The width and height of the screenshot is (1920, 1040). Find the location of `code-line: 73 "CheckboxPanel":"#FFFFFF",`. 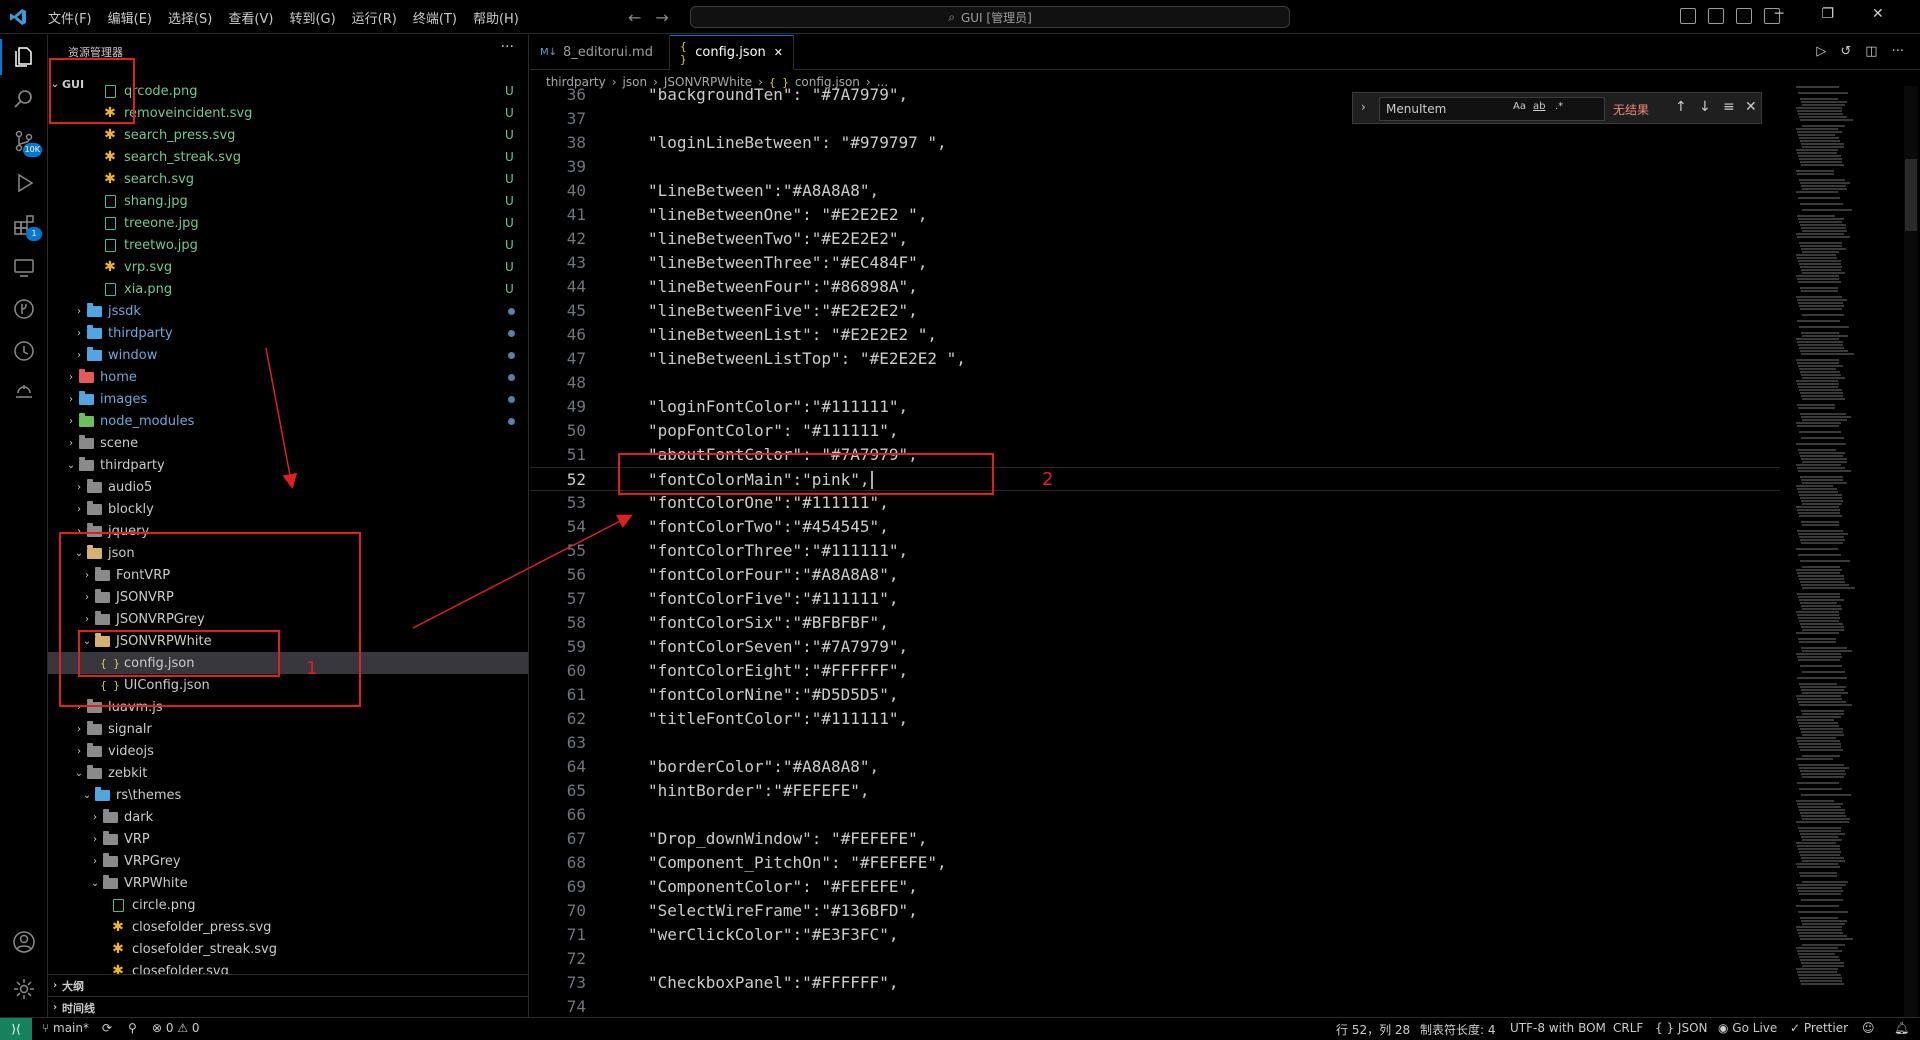

code-line: 73 "CheckboxPanel":"#FFFFFF", is located at coordinates (1155, 983).